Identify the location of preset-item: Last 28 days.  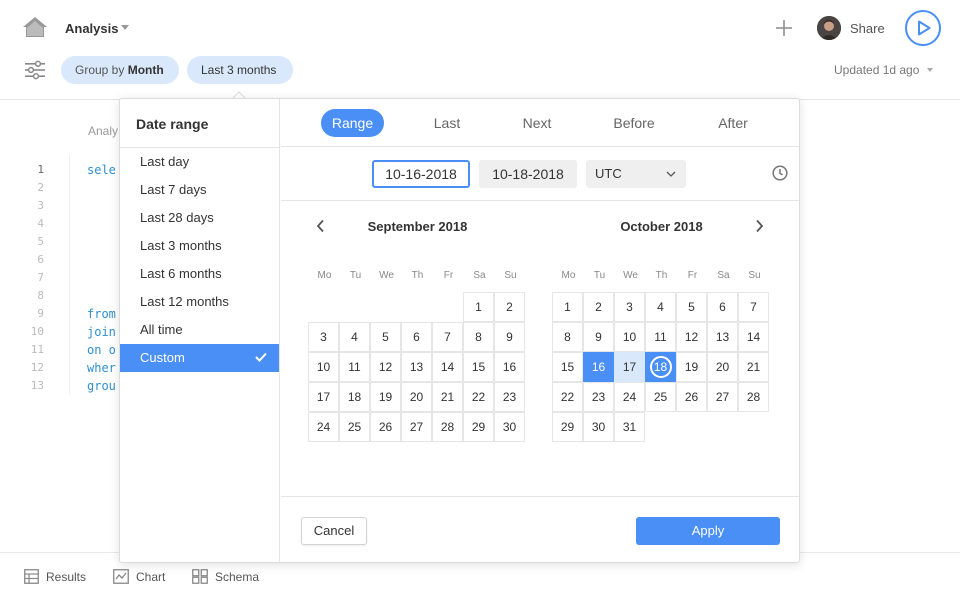
(199, 218).